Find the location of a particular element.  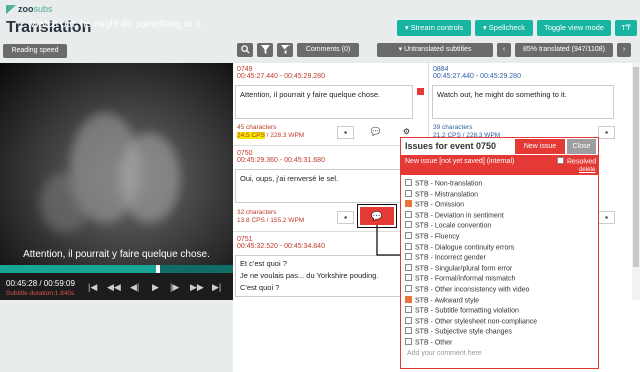

timeline-progress is located at coordinates (78, 269).